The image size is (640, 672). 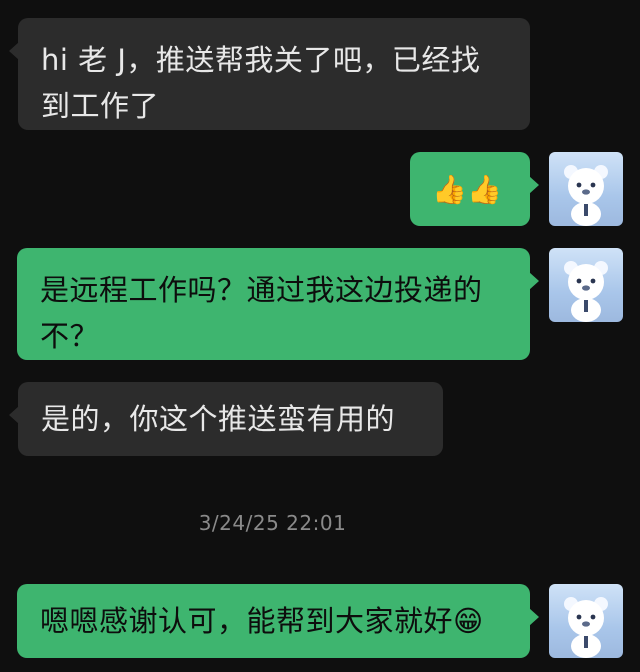 What do you see at coordinates (272, 523) in the screenshot?
I see `timestamp: 3/24/25 22:01` at bounding box center [272, 523].